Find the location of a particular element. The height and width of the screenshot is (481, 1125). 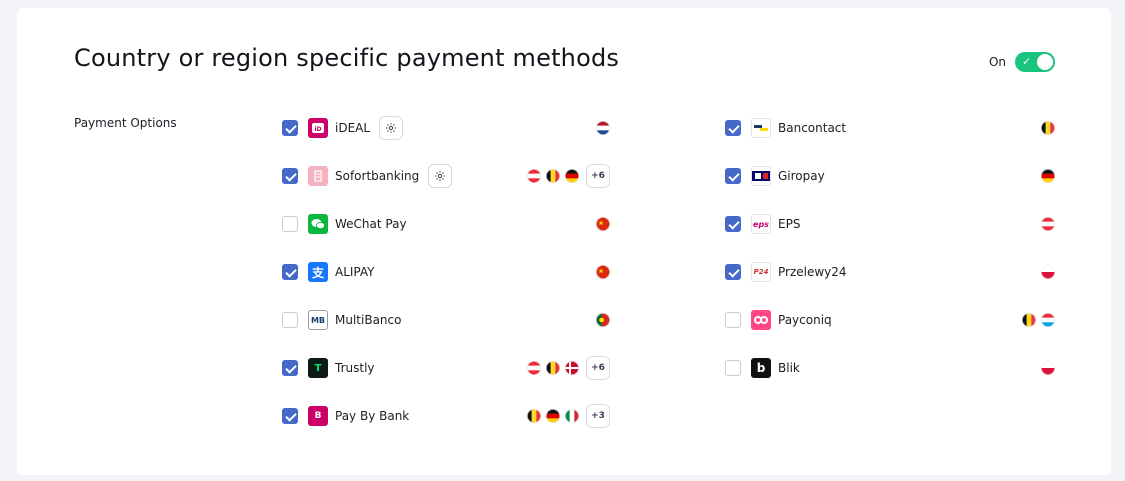

payment-method-row-blik: b Blik is located at coordinates (890, 368).